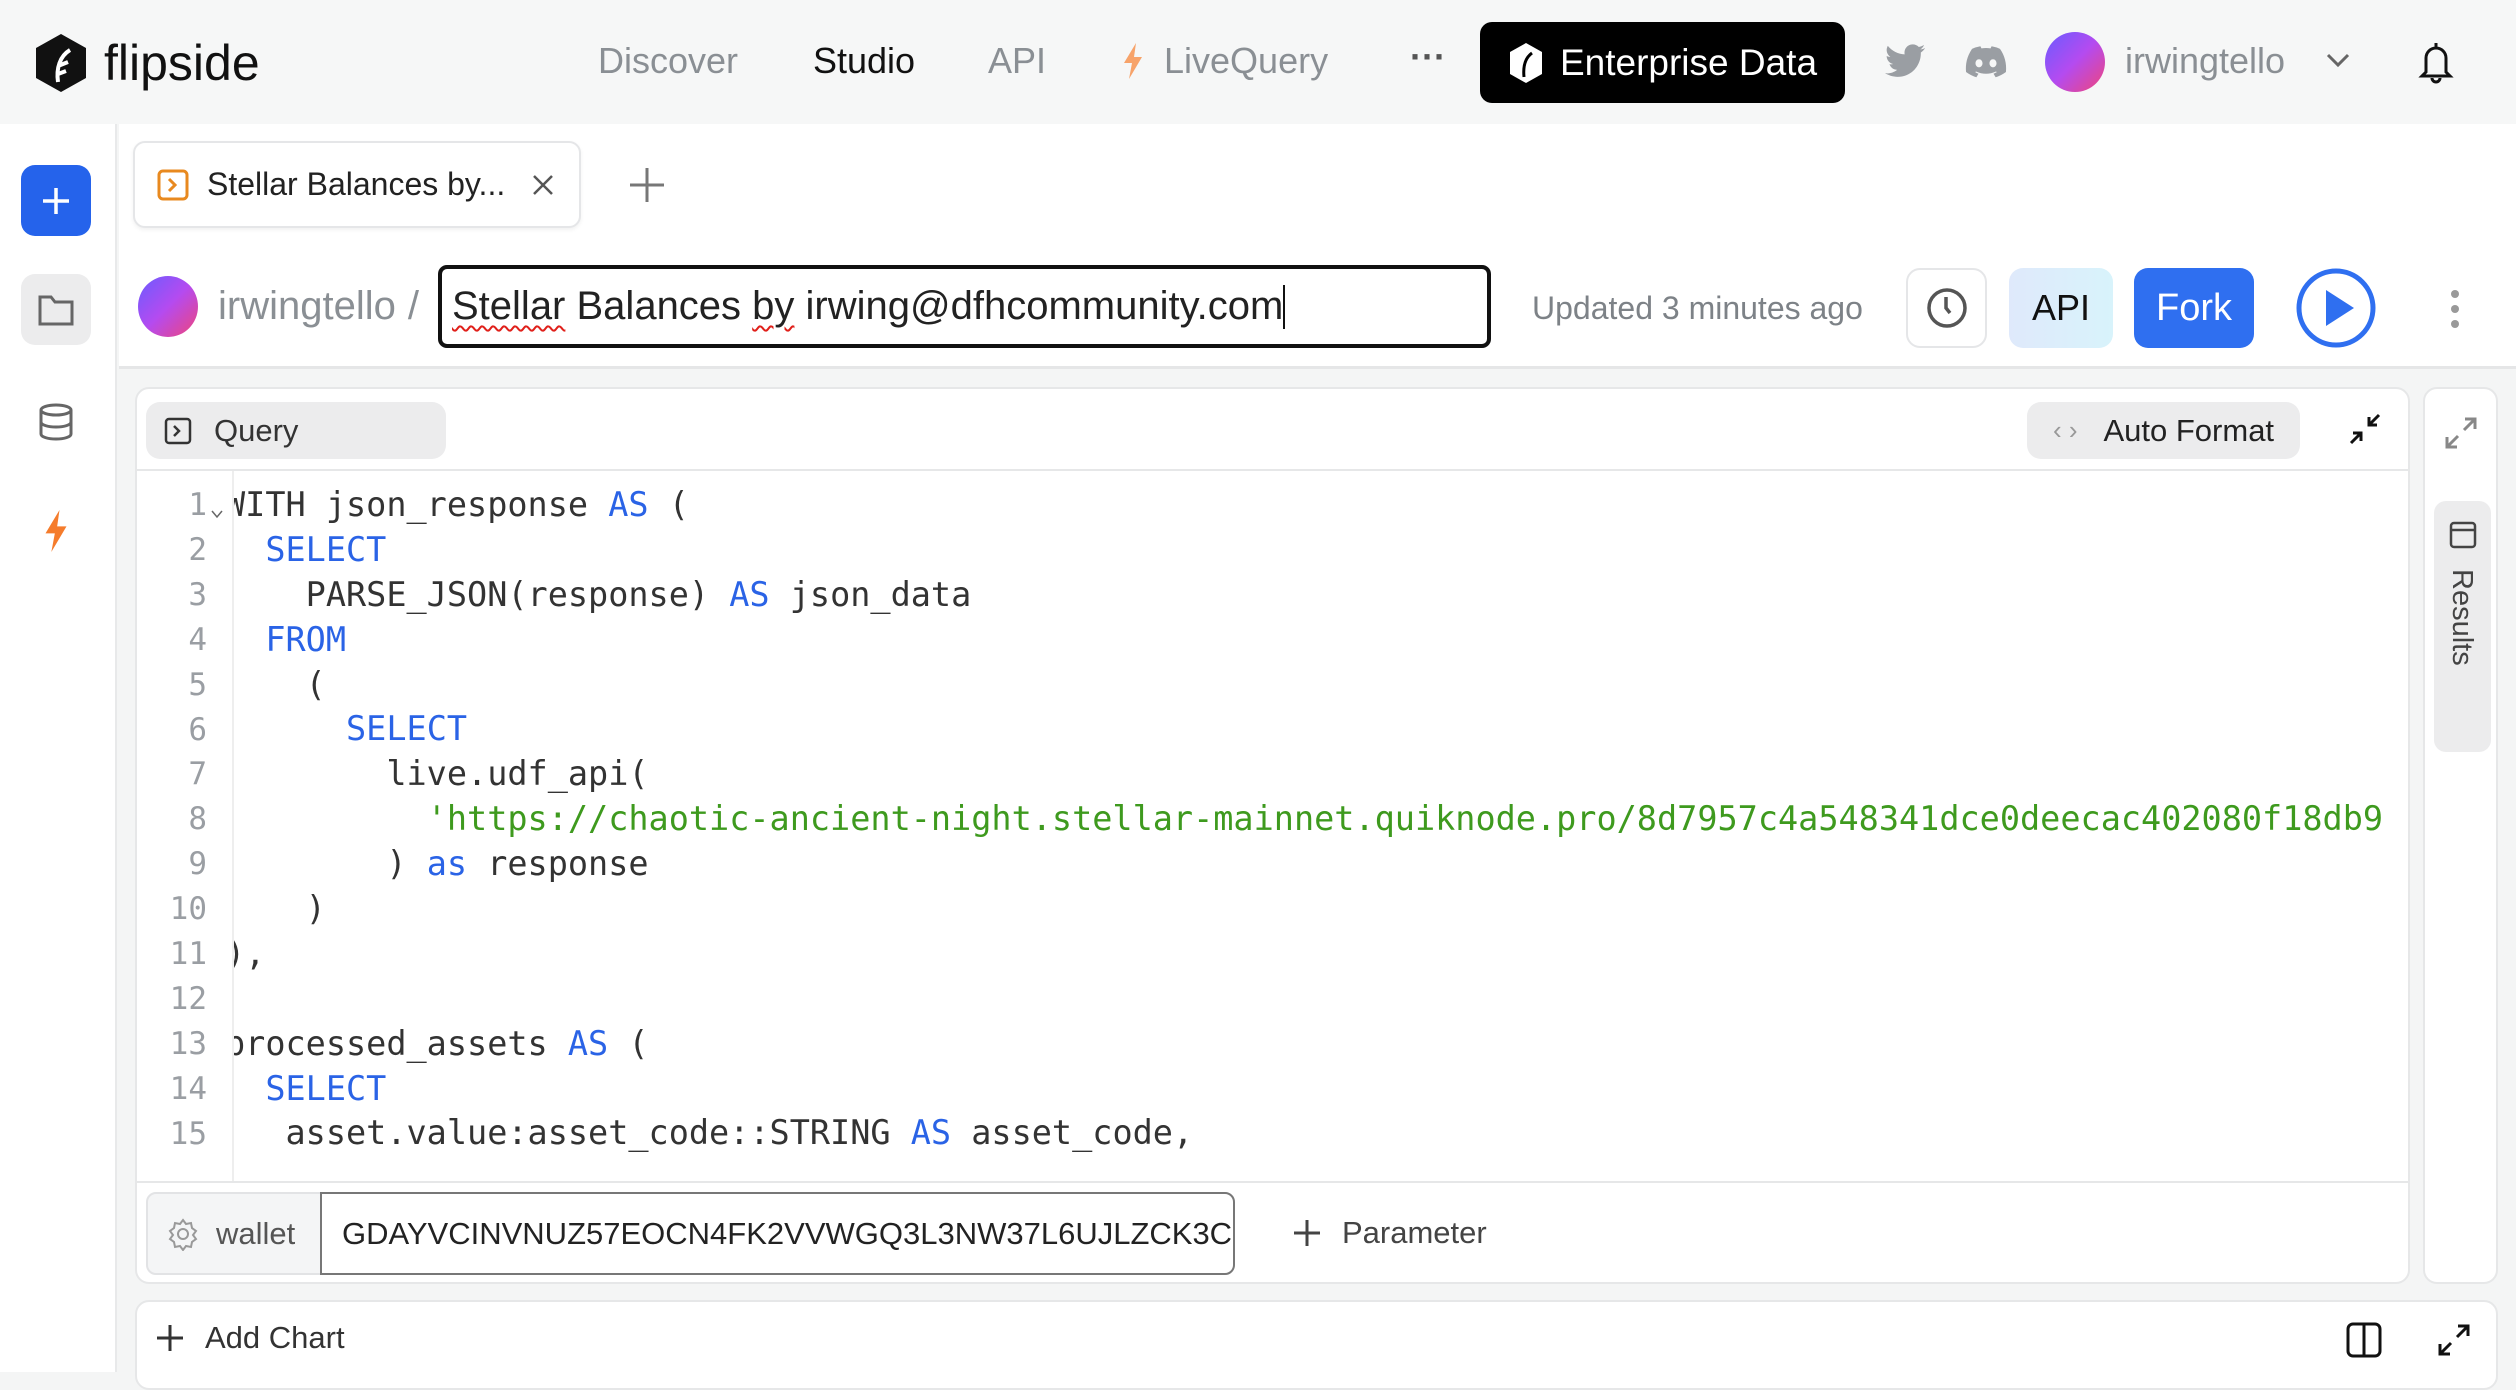  What do you see at coordinates (864, 61) in the screenshot?
I see `nav-studio: Studio` at bounding box center [864, 61].